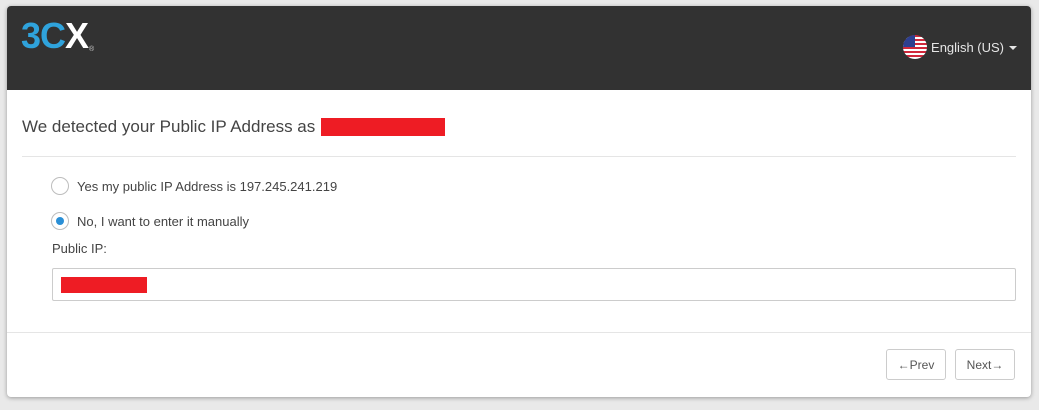  Describe the element at coordinates (916, 364) in the screenshot. I see `prev-button: ←Prev` at that location.